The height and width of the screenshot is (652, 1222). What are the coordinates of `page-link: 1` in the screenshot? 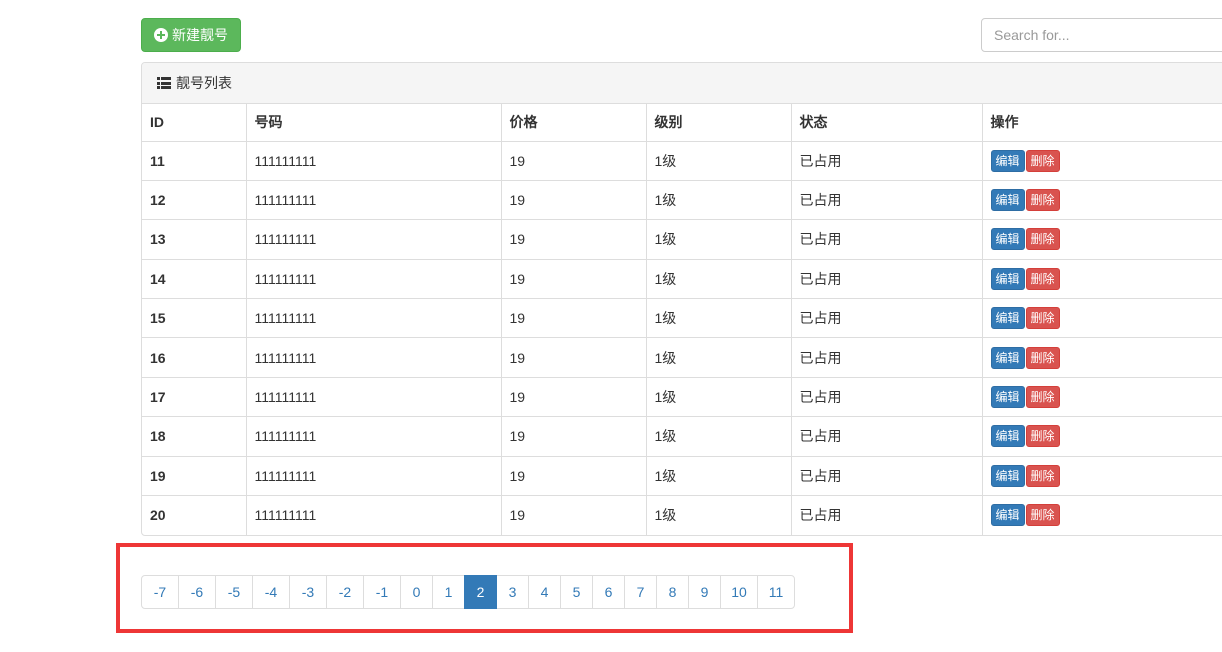 It's located at (448, 592).